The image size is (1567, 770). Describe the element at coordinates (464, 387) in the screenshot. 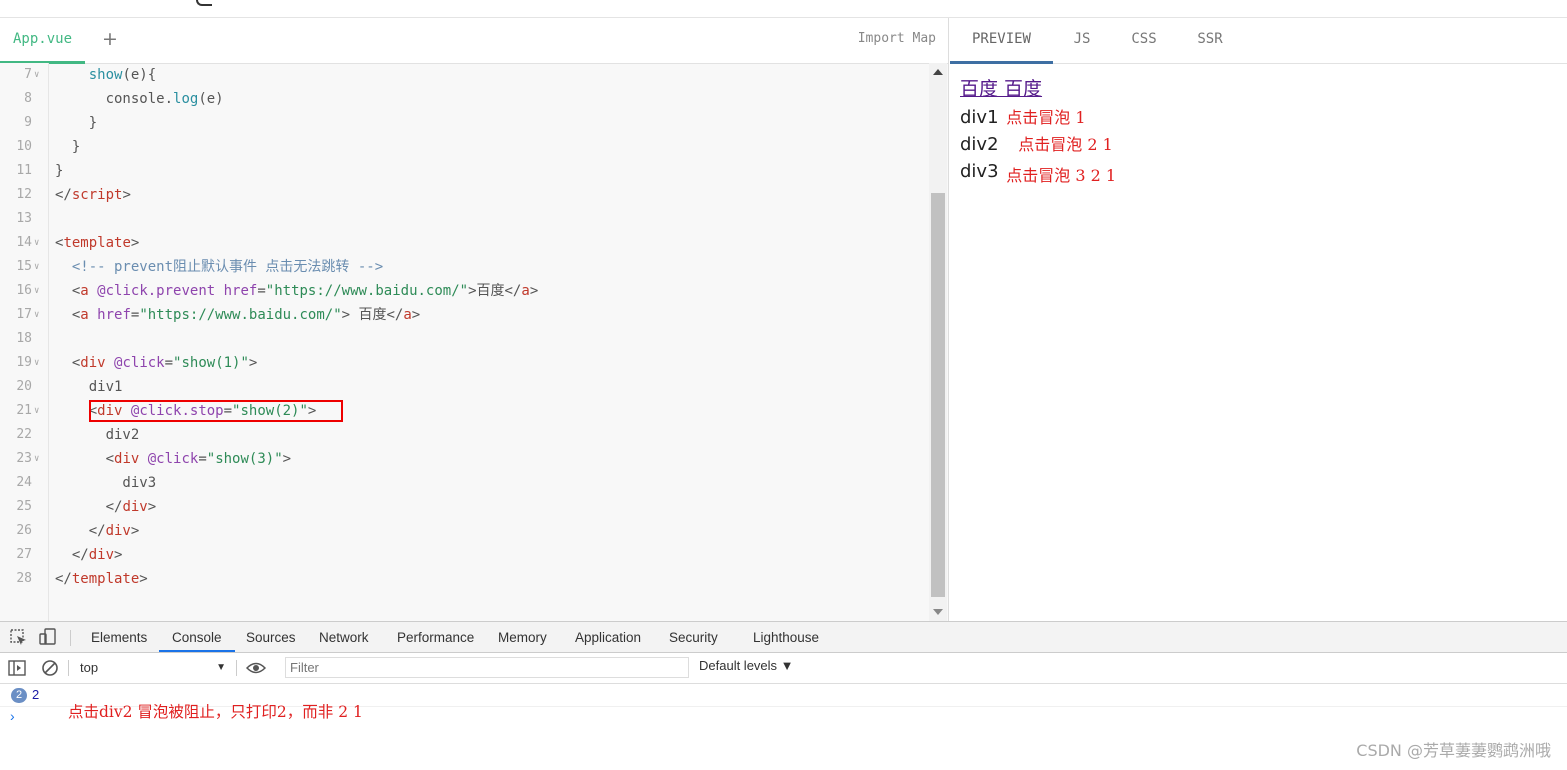

I see `code-line: 20 div1` at that location.